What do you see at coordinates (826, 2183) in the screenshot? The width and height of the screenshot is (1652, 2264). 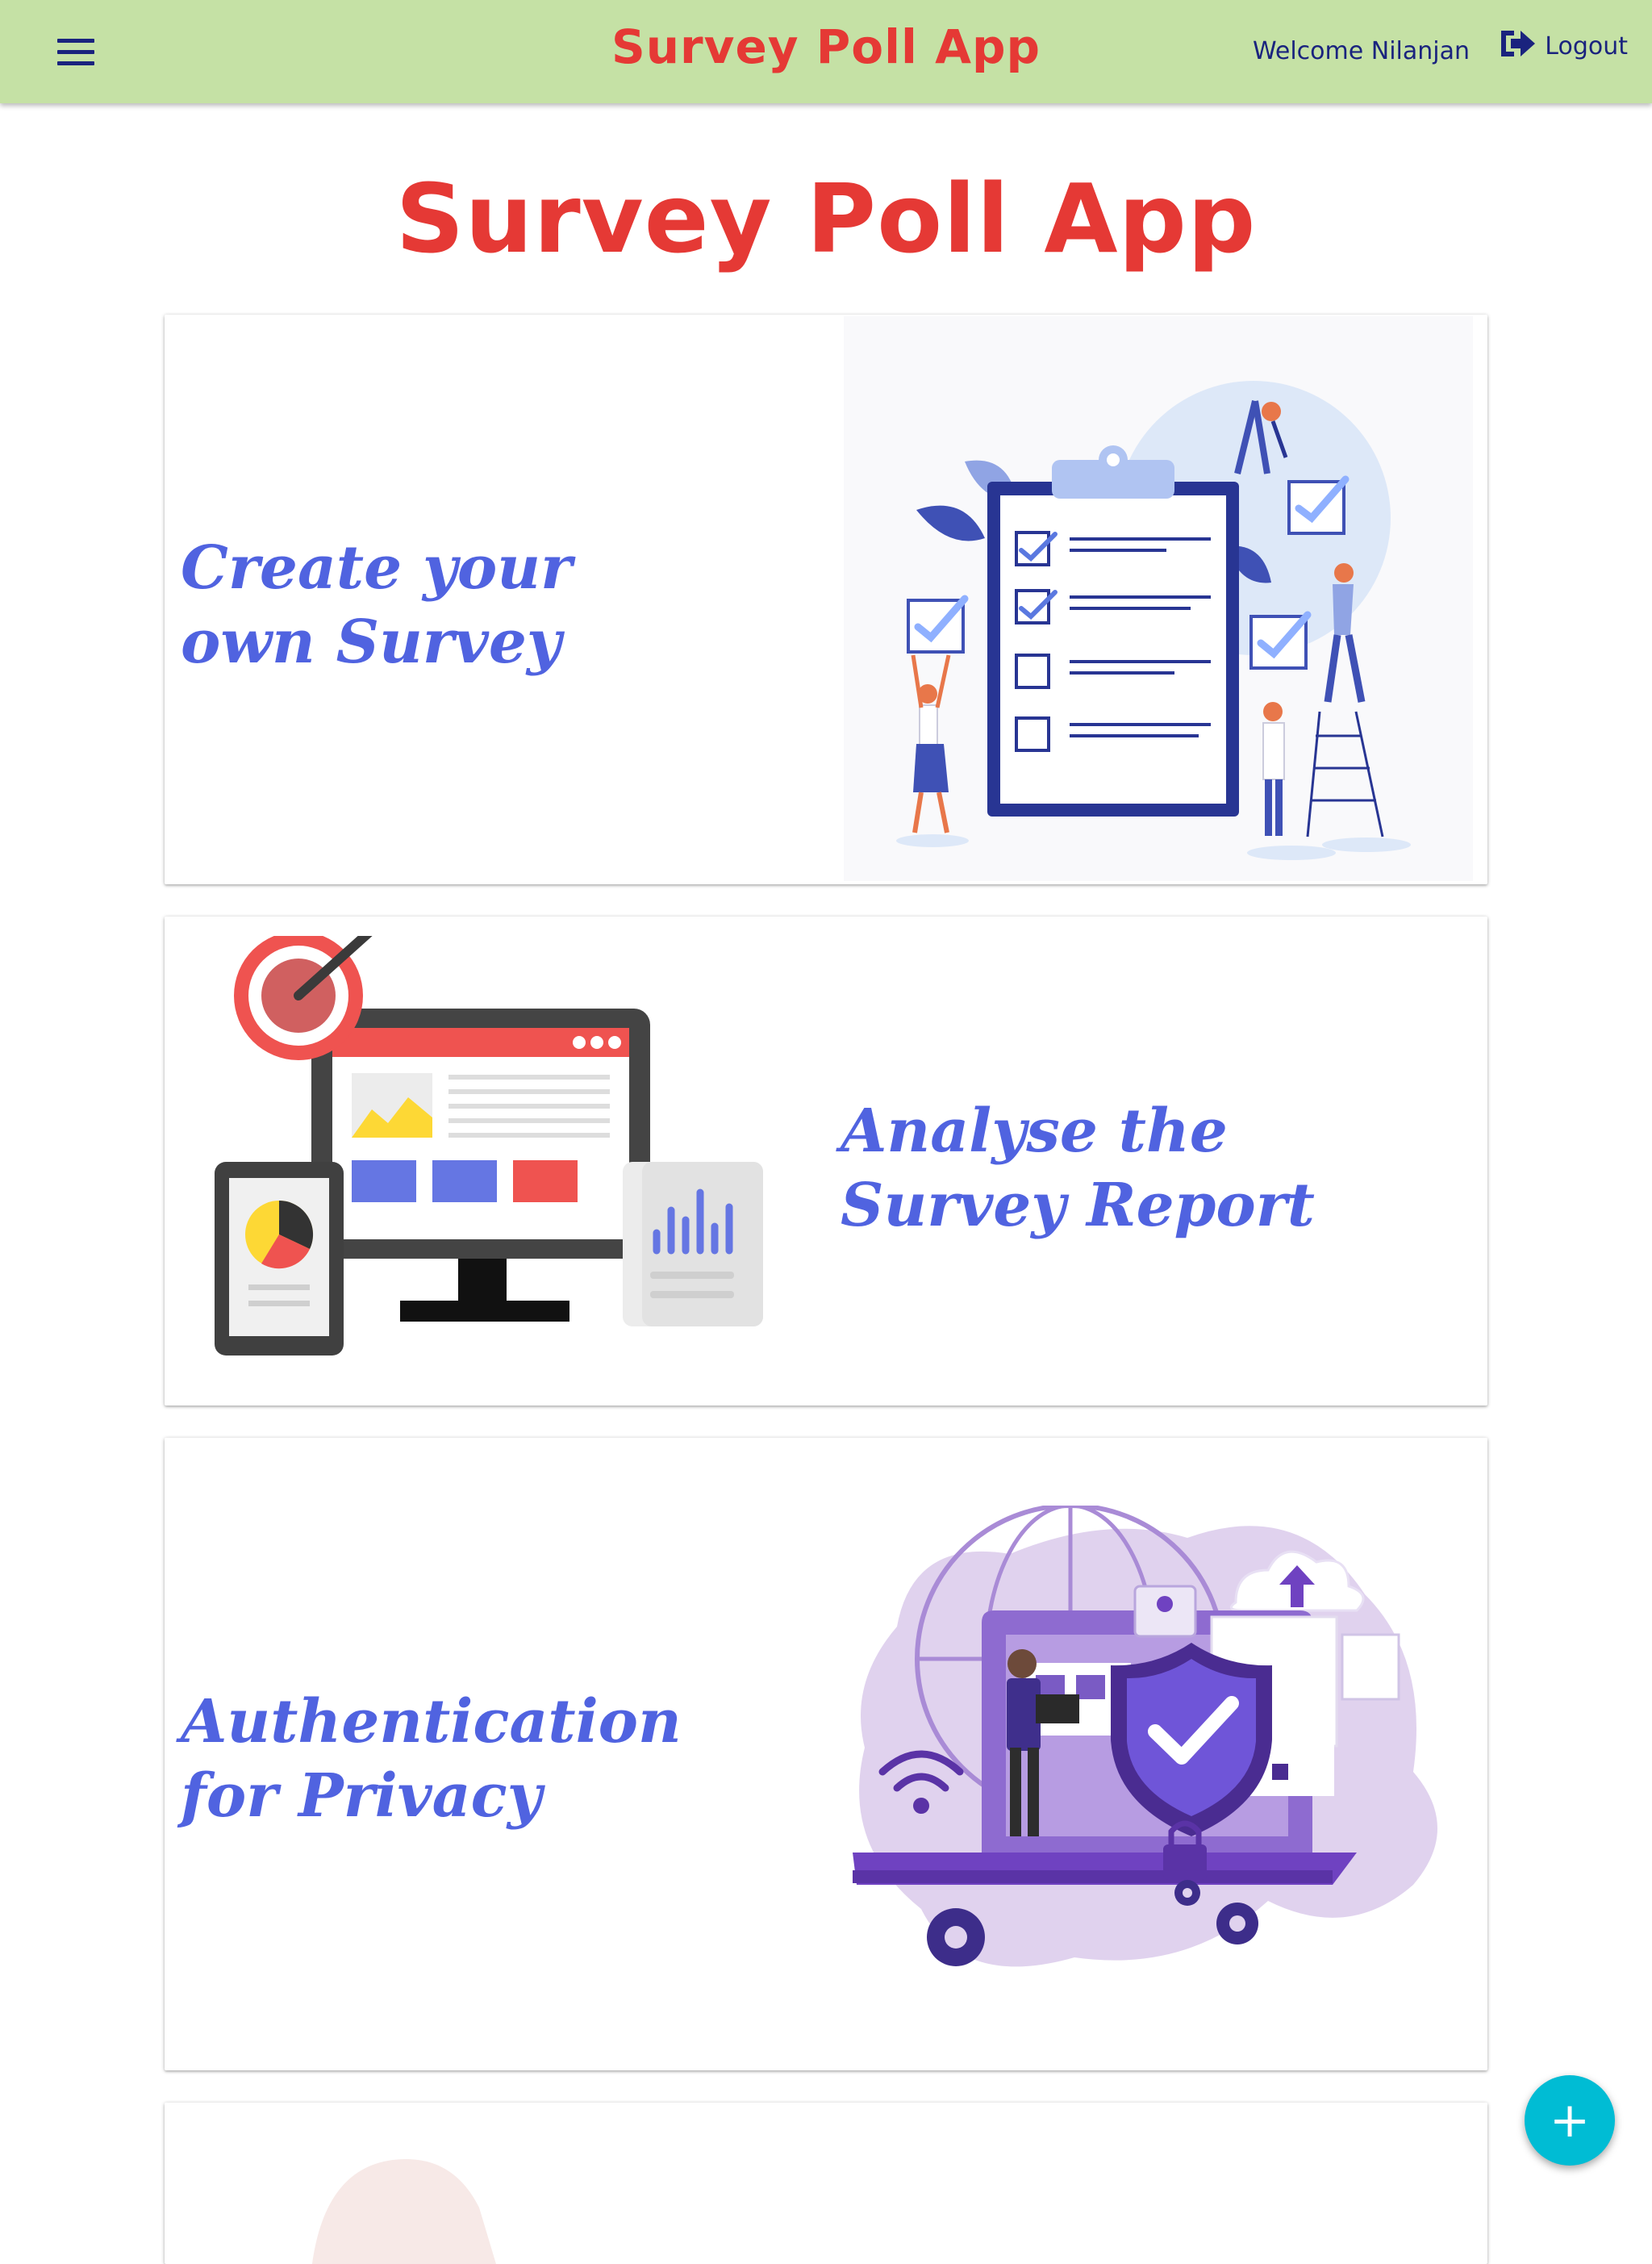 I see `feature-card-partial` at bounding box center [826, 2183].